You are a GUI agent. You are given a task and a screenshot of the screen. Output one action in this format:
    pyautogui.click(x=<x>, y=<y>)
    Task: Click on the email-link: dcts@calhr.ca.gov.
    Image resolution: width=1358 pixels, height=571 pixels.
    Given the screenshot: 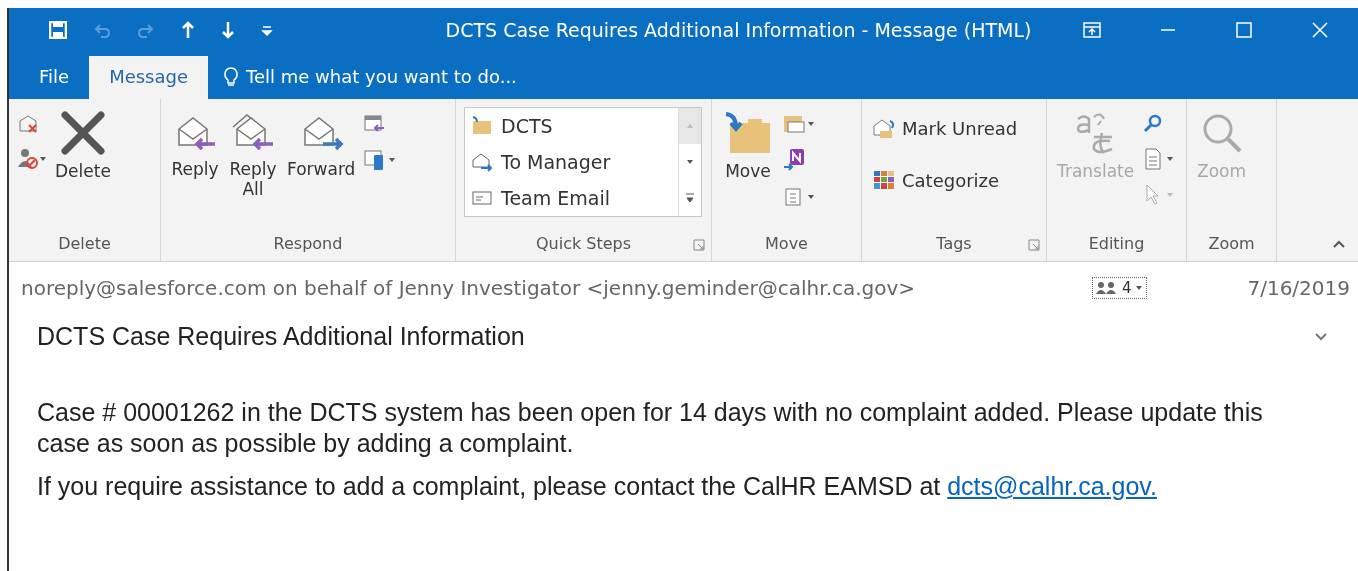 What is the action you would take?
    pyautogui.click(x=1052, y=486)
    